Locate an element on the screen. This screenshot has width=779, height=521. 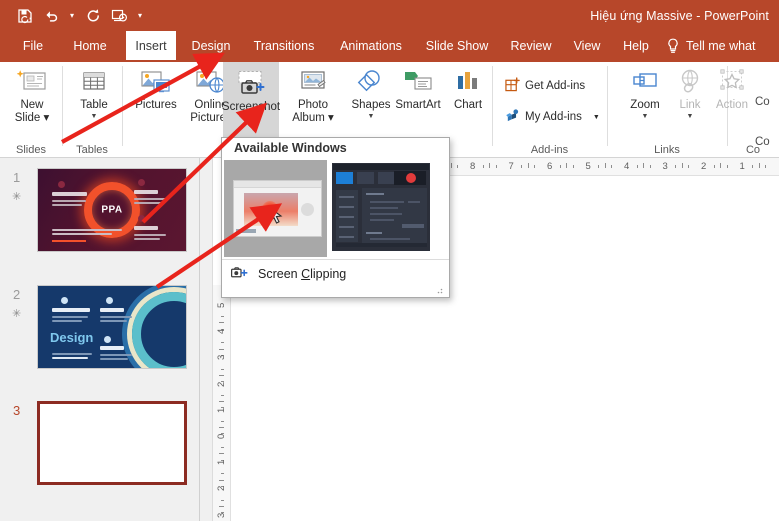
slide-3-blank is located at coordinates (112, 443).